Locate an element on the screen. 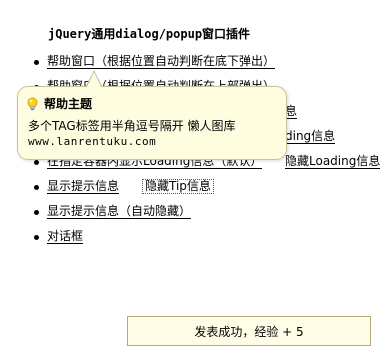  tooltip-header: 帮助主题 is located at coordinates (59, 103).